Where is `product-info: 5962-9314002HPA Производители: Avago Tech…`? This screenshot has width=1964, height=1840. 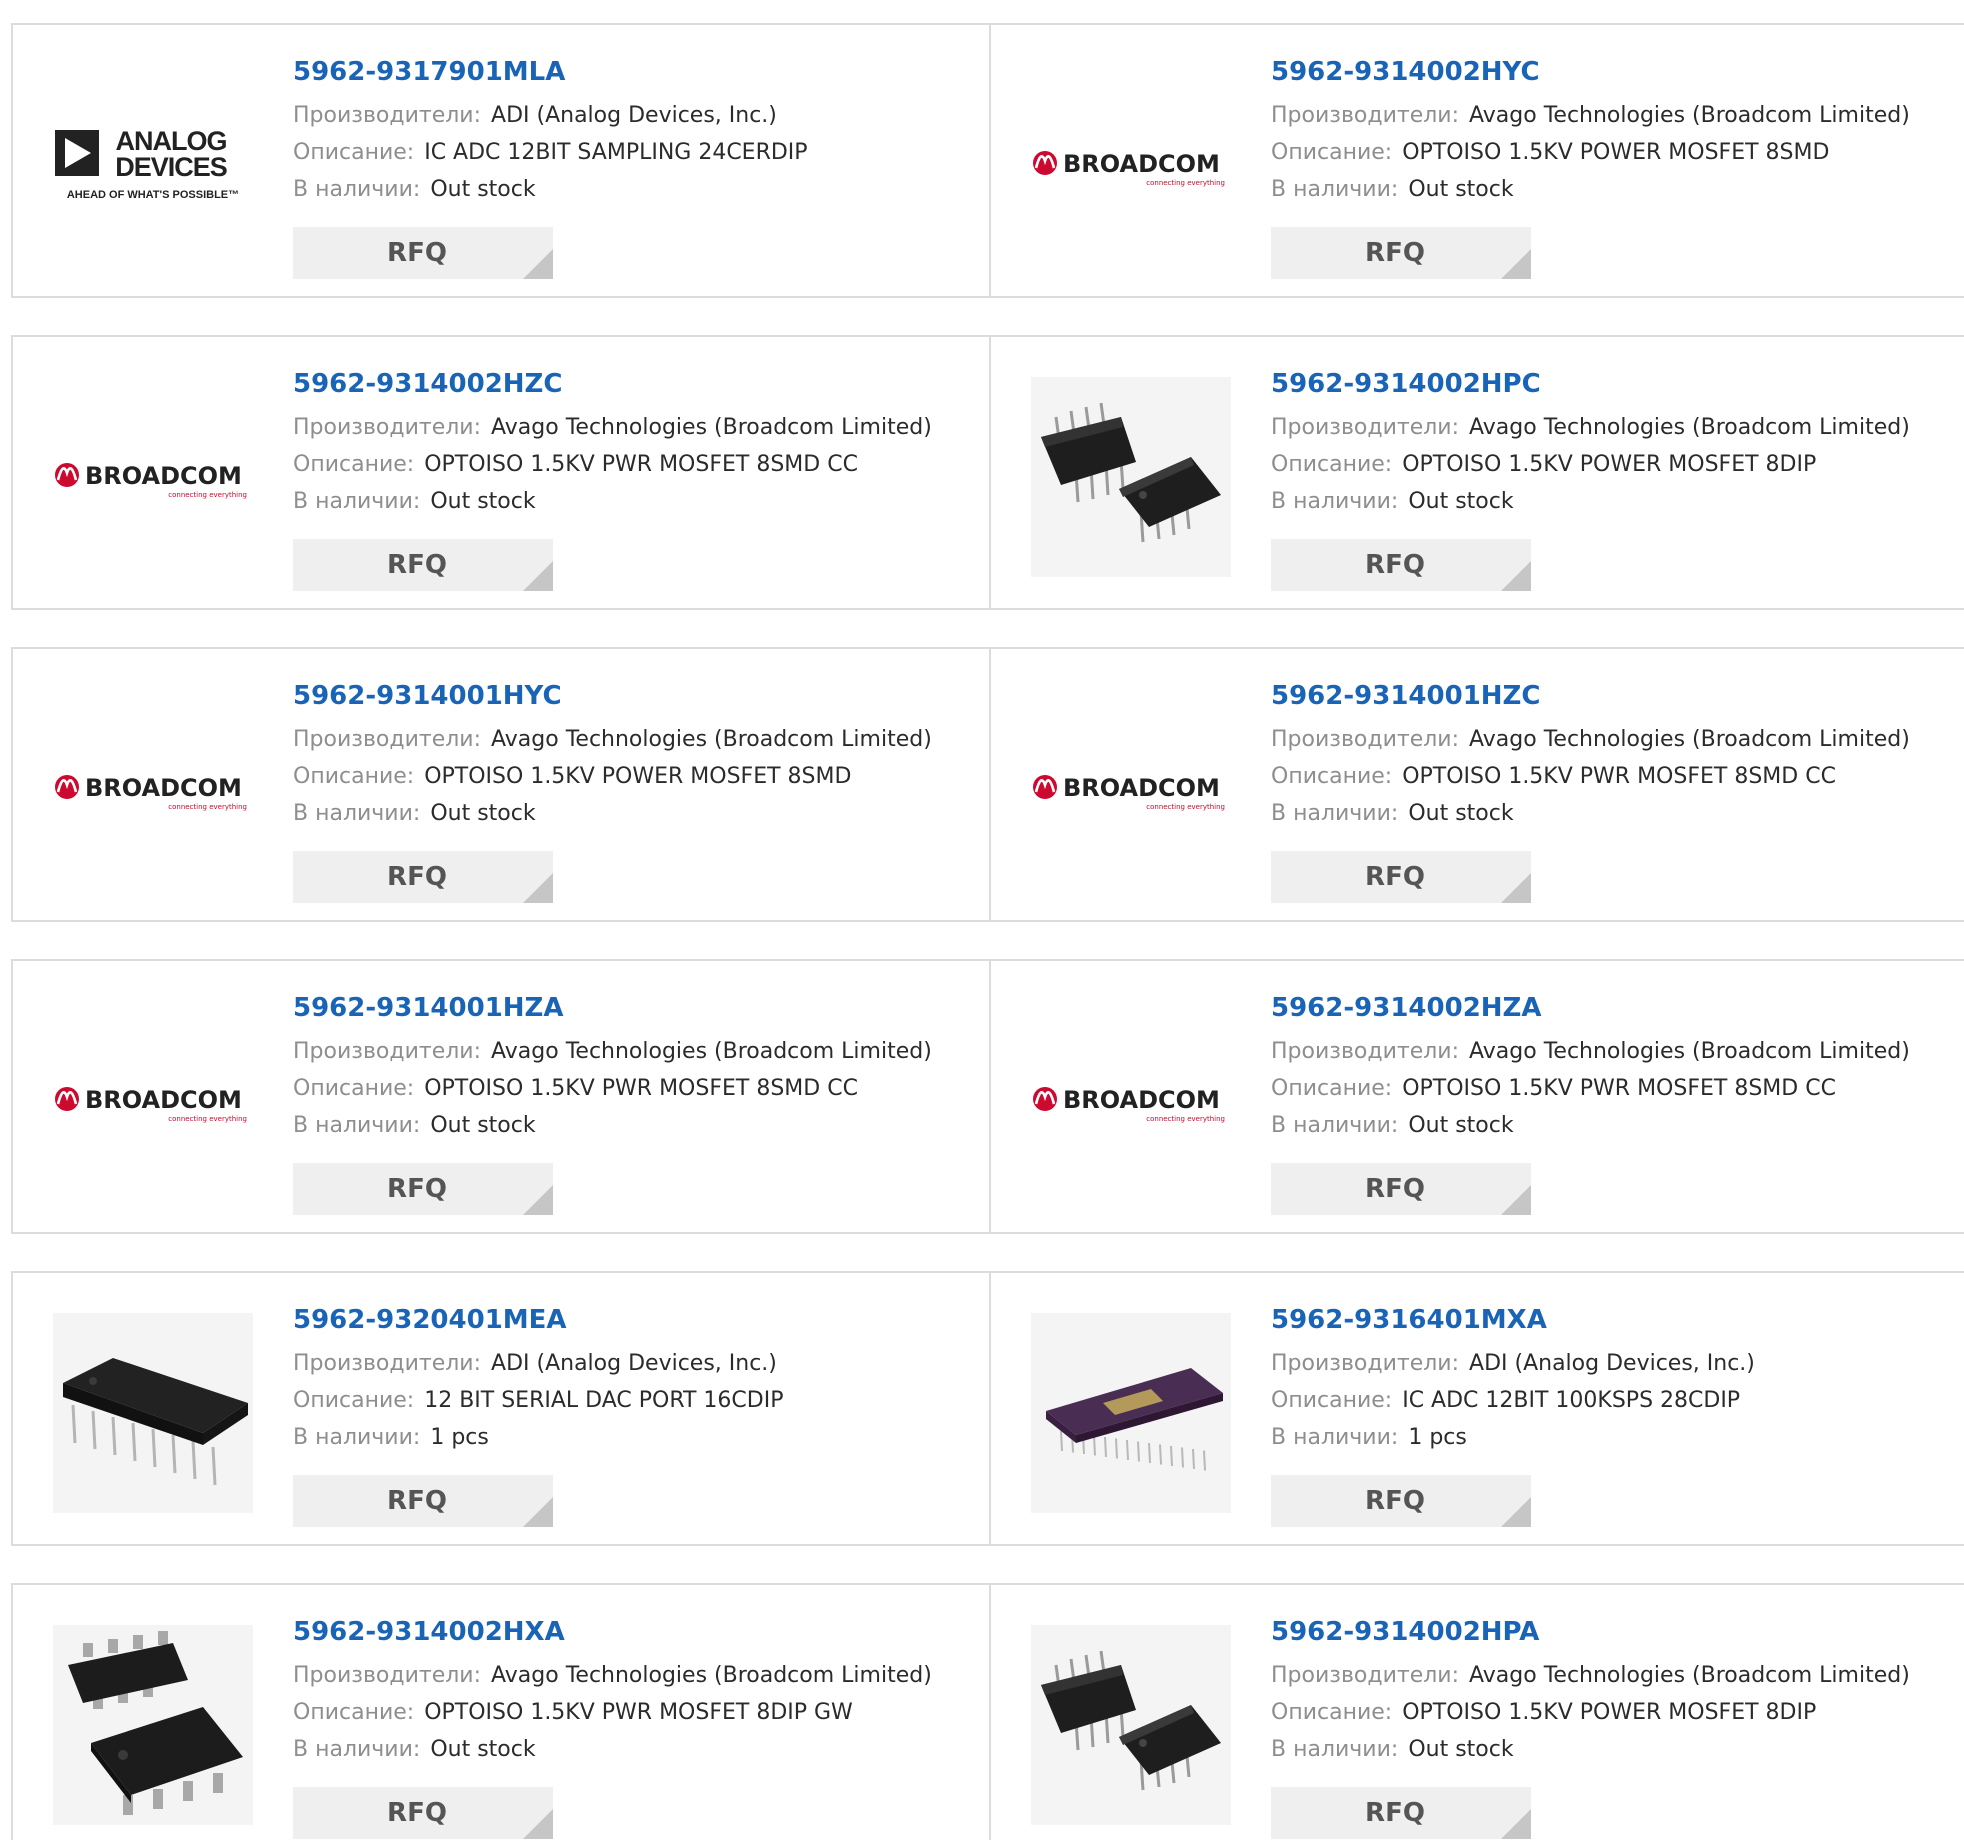
product-info: 5962-9314002HPA Производители: Avago Tech… is located at coordinates (1614, 1690).